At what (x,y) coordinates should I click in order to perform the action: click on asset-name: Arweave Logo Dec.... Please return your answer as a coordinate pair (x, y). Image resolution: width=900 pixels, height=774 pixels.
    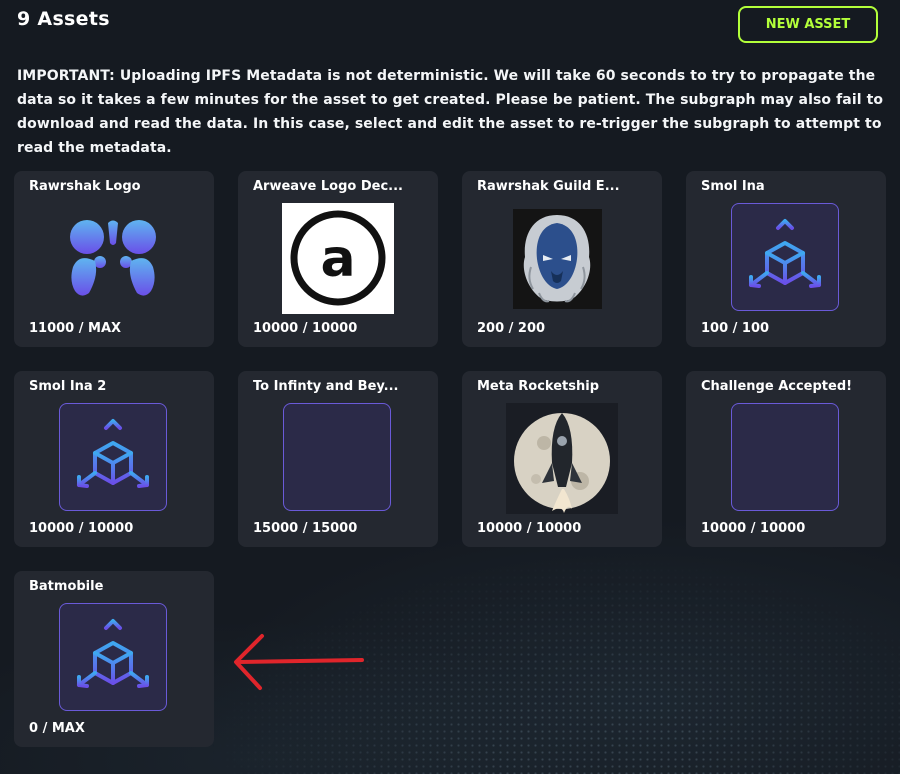
    Looking at the image, I should click on (328, 186).